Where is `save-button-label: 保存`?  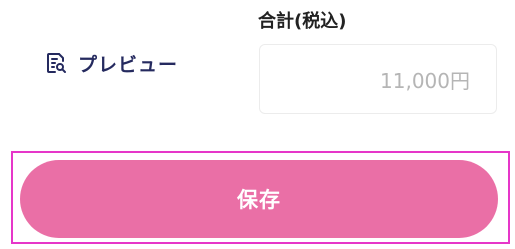
save-button-label: 保存 is located at coordinates (259, 200).